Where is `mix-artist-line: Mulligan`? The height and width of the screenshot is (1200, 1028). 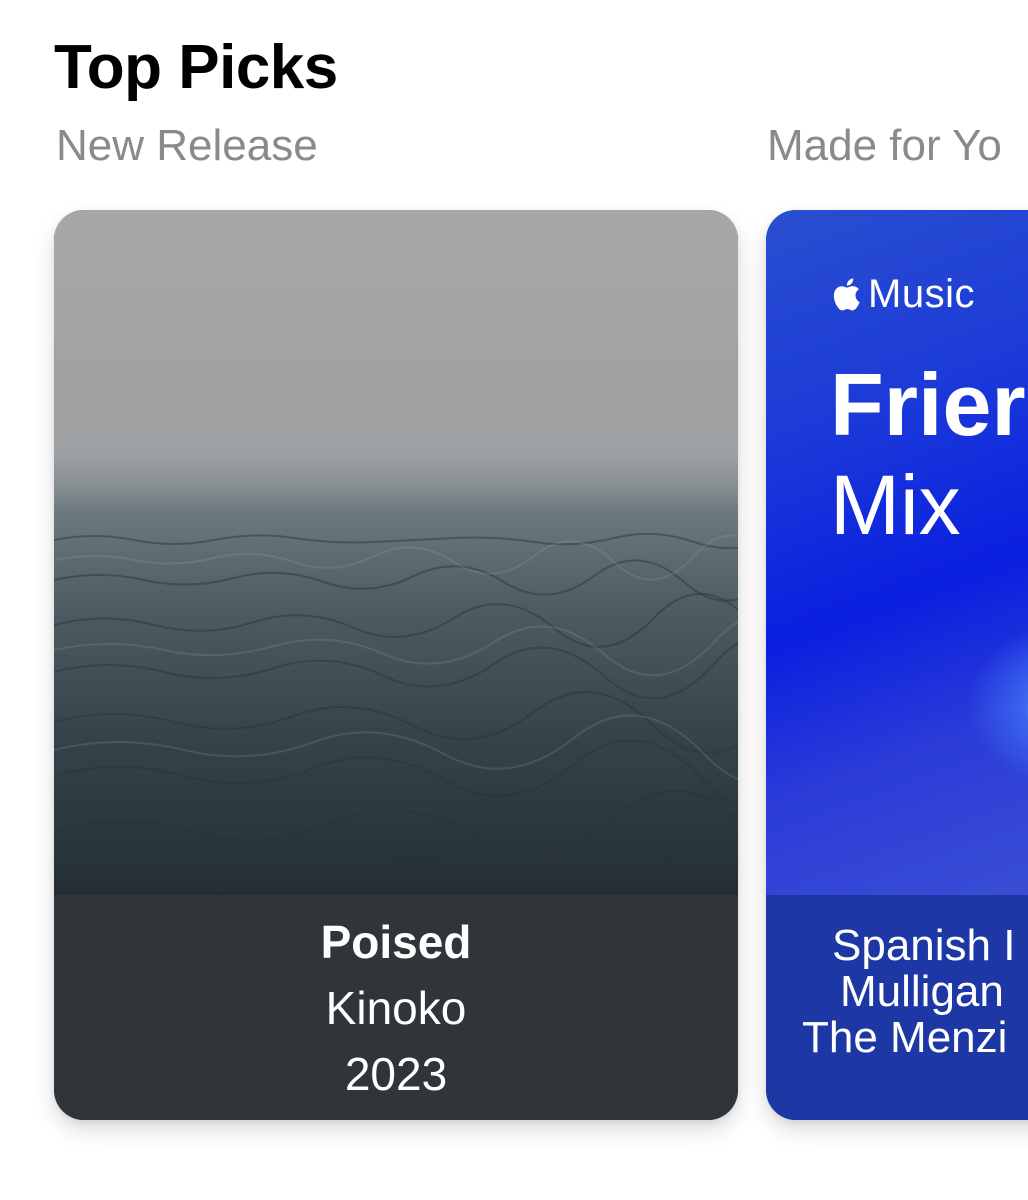 mix-artist-line: Mulligan is located at coordinates (922, 991).